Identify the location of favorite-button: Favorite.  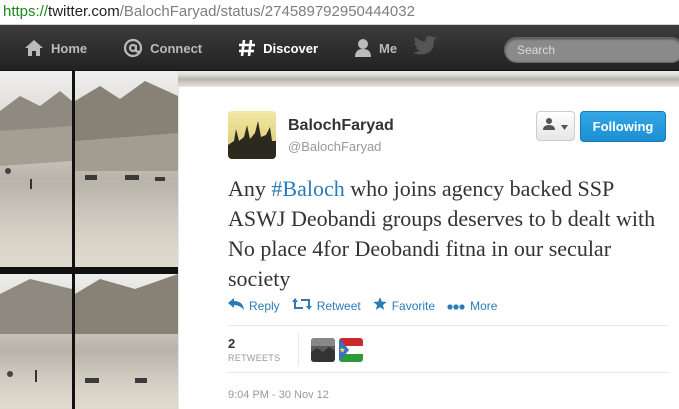
(404, 305).